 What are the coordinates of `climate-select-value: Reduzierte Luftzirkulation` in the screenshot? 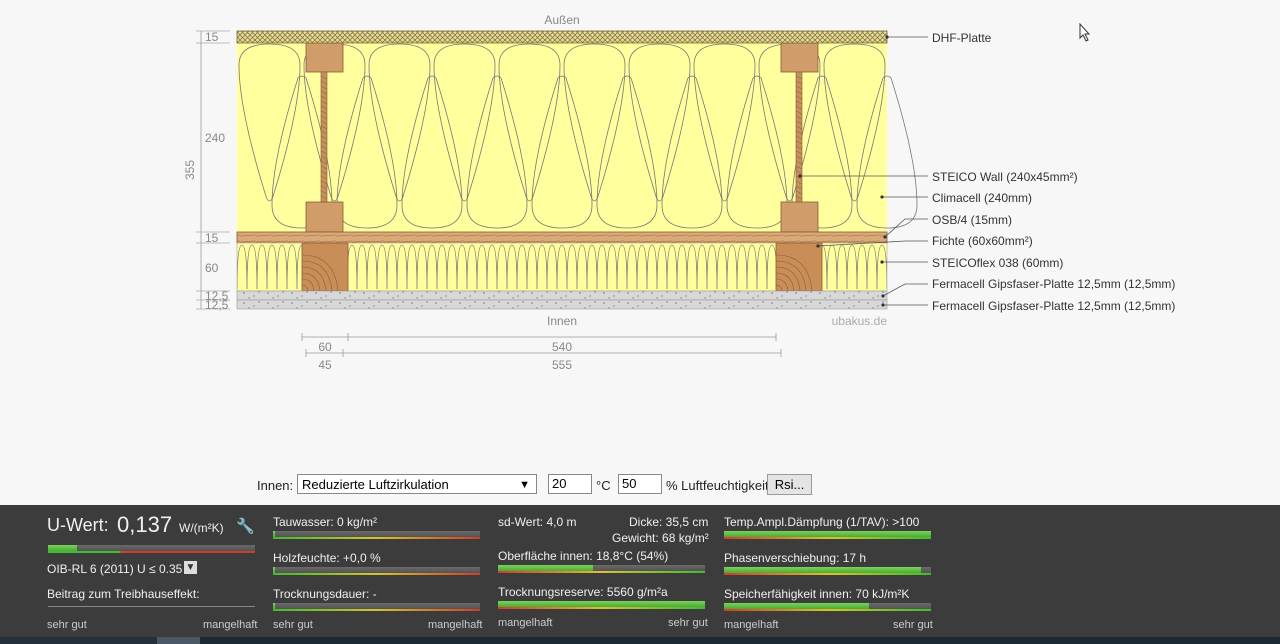 It's located at (375, 484).